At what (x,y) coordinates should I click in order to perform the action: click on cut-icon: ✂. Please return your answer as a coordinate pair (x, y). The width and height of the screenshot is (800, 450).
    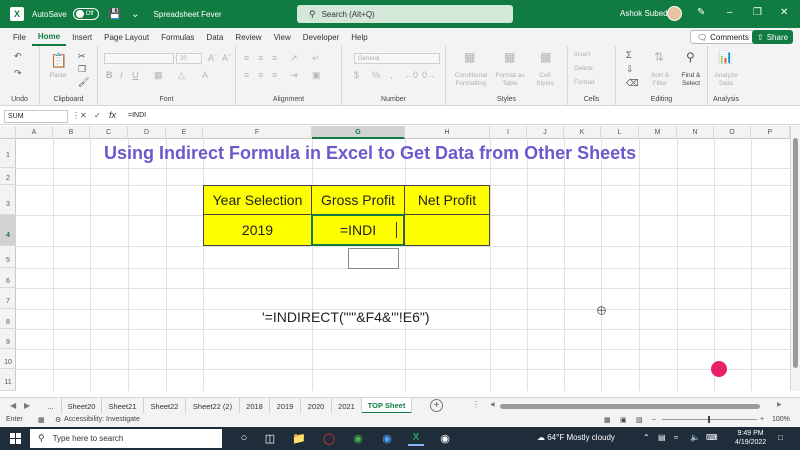
    Looking at the image, I should click on (82, 56).